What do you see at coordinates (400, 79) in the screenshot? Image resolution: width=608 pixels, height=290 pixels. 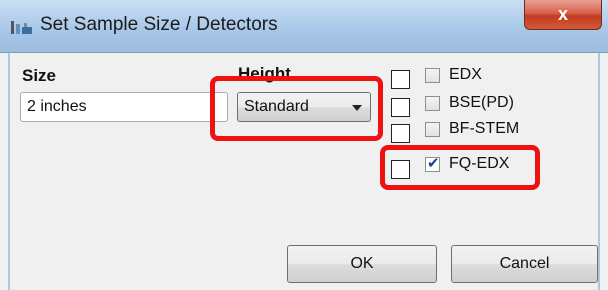 I see `detector-edx-outer-checkbox` at bounding box center [400, 79].